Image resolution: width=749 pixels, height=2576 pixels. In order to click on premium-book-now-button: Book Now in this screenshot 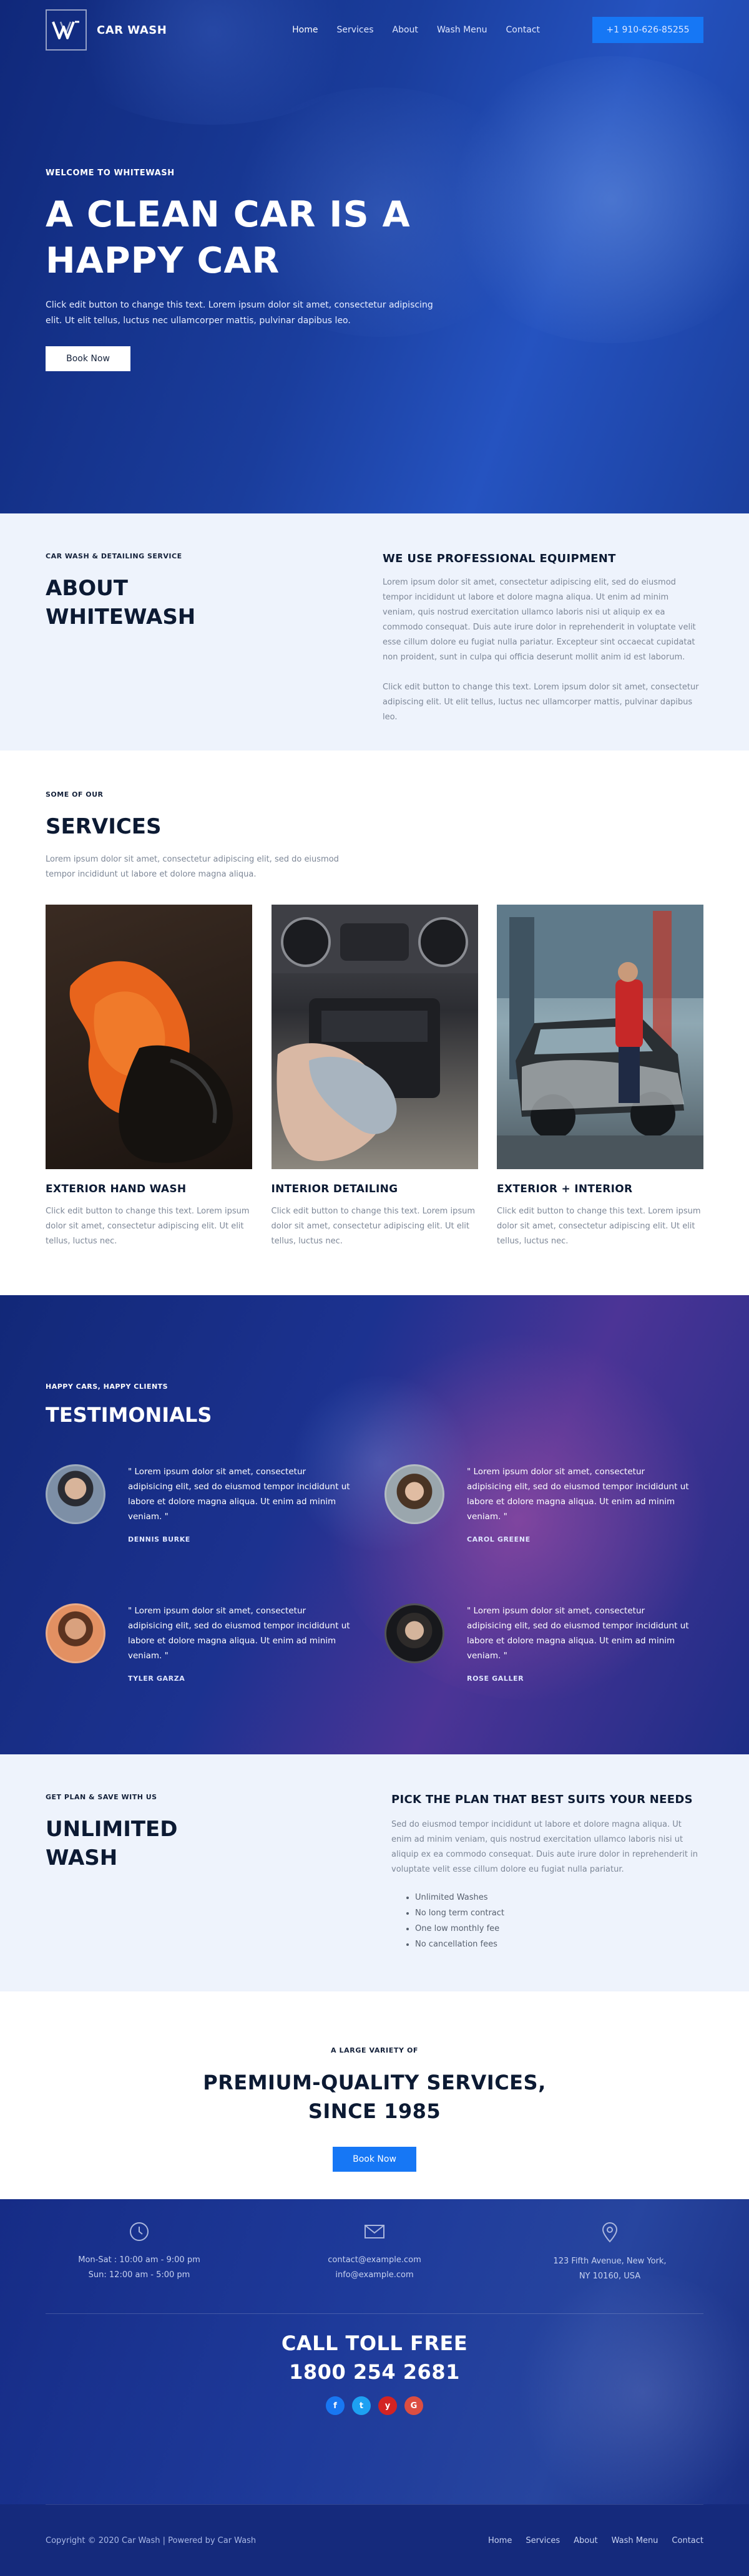, I will do `click(374, 2159)`.